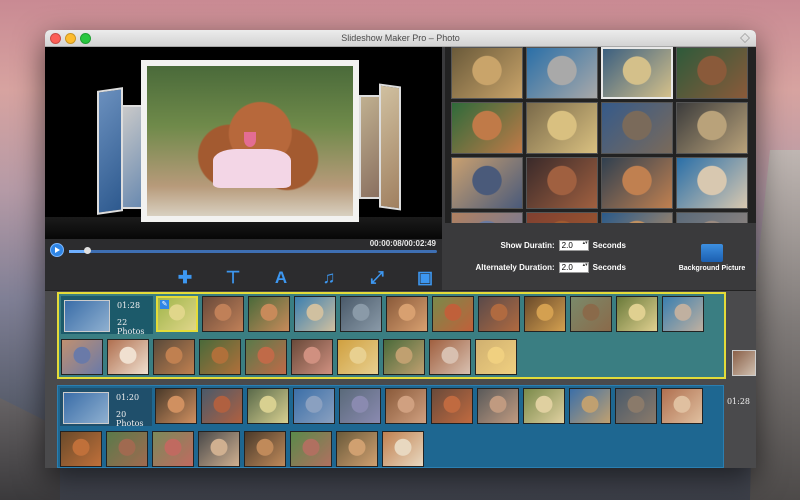  What do you see at coordinates (573, 245) in the screenshot?
I see `show-duration-stepper: 2.0` at bounding box center [573, 245].